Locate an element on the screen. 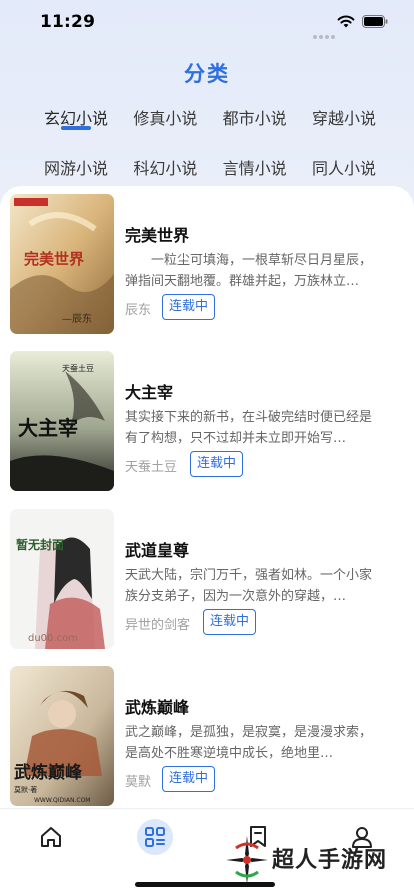  book-cover: 大主宰 天蚕土豆 is located at coordinates (62, 421).